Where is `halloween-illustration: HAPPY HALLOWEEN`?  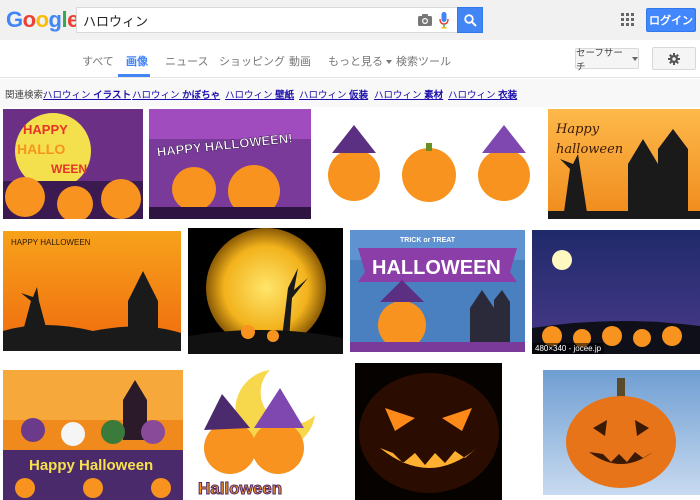
halloween-illustration: HAPPY HALLOWEEN is located at coordinates (92, 291).